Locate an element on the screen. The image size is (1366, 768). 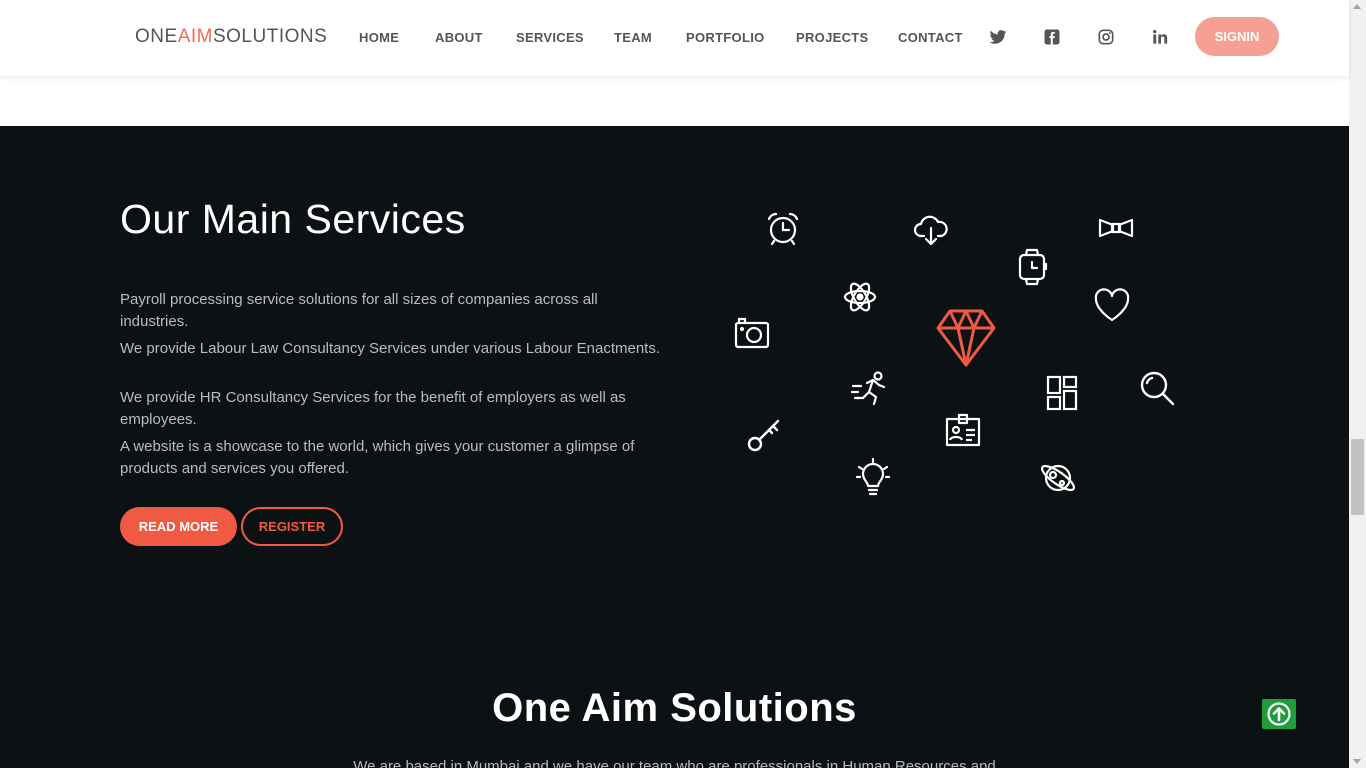
smartwatch-icon is located at coordinates (1032, 267).